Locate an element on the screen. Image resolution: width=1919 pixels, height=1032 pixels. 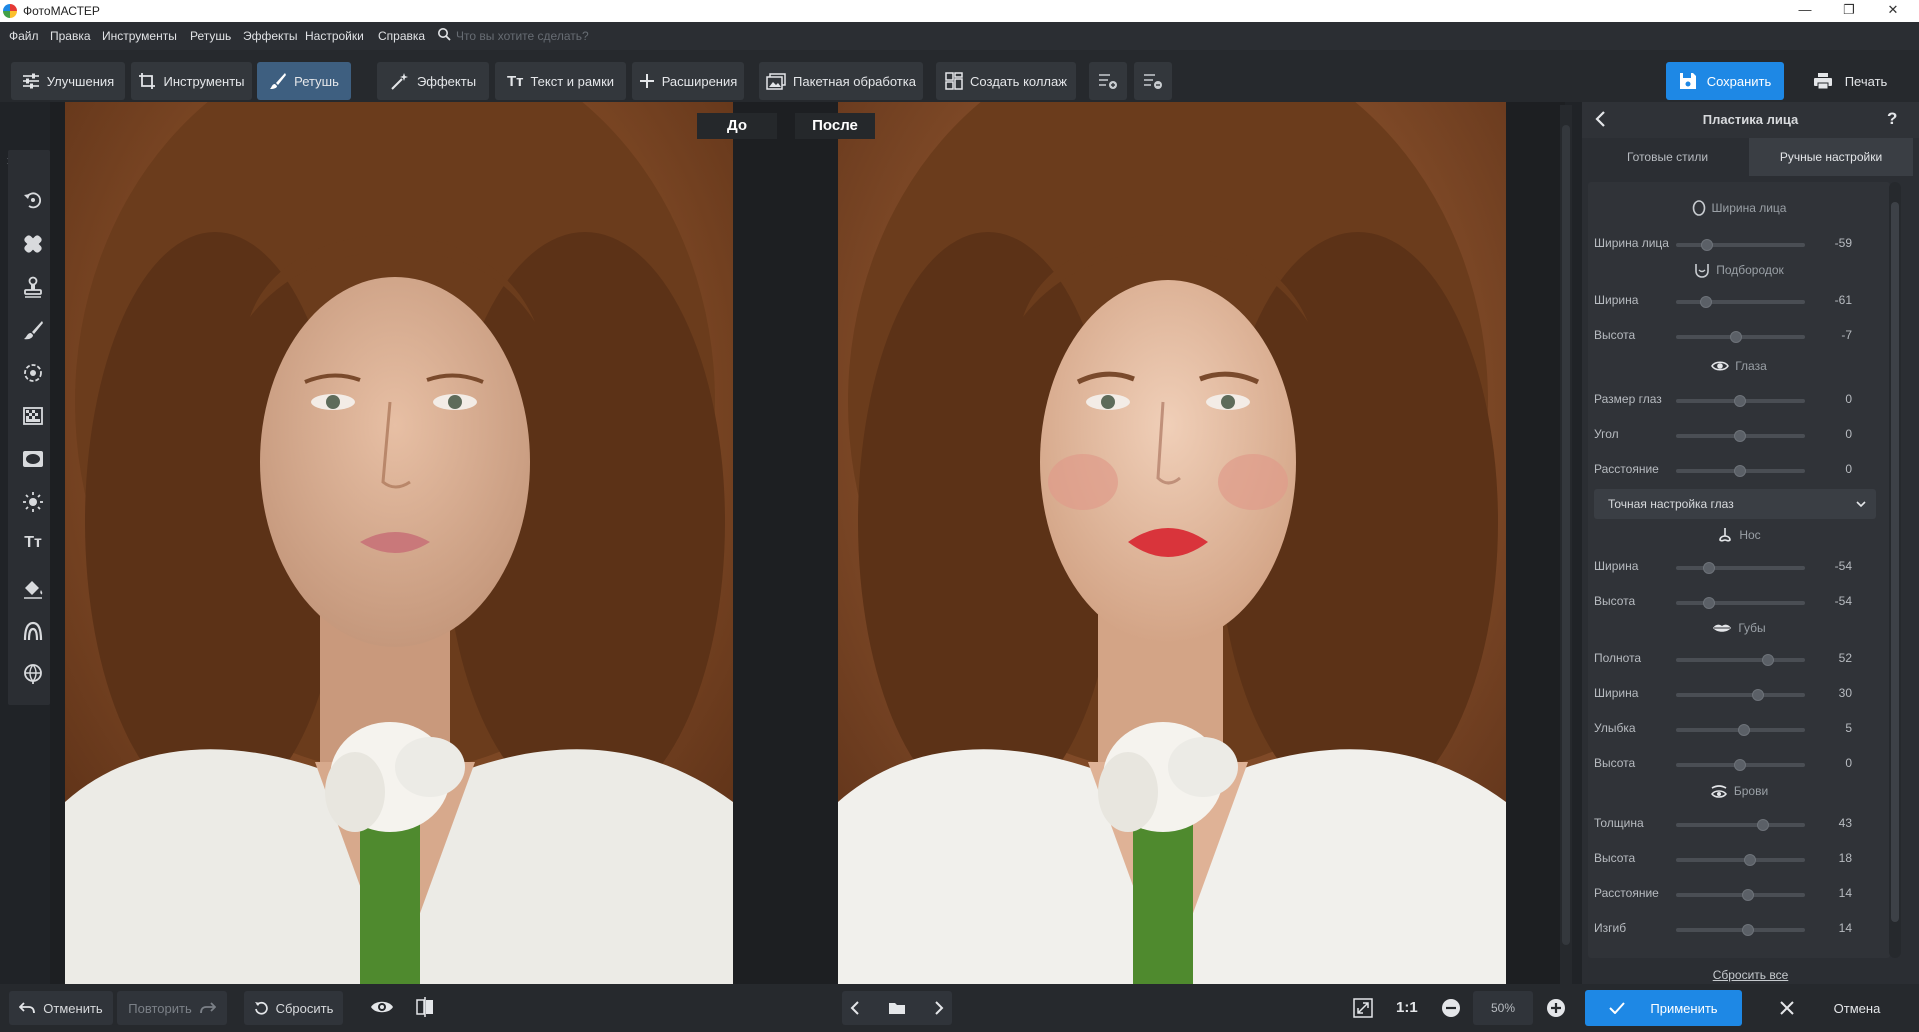
slider-value: -54 is located at coordinates (1843, 601).